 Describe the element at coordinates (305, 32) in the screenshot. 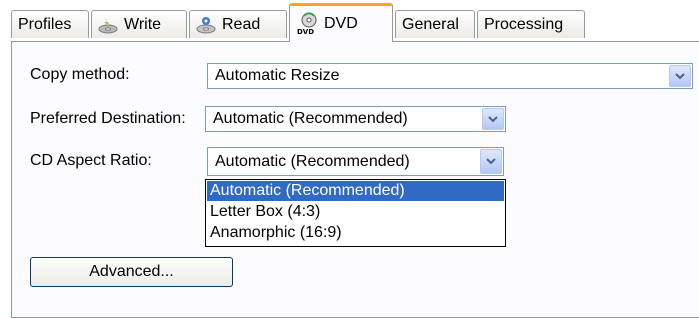

I see `dvd-icon-text: DVD` at that location.